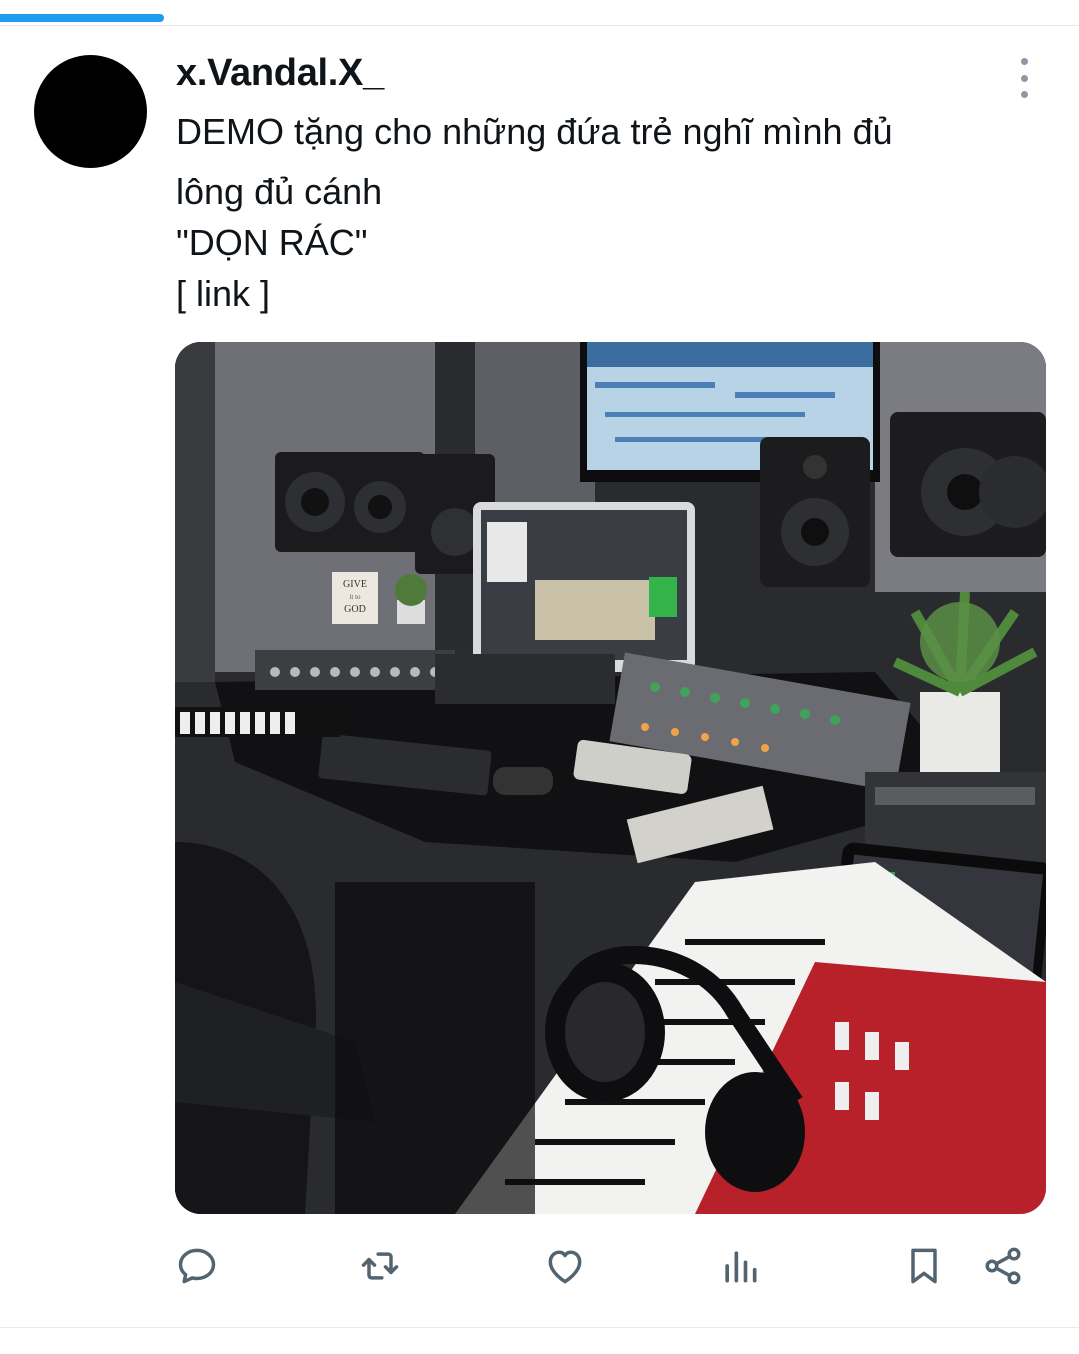  I want to click on repost-icon, so click(380, 1266).